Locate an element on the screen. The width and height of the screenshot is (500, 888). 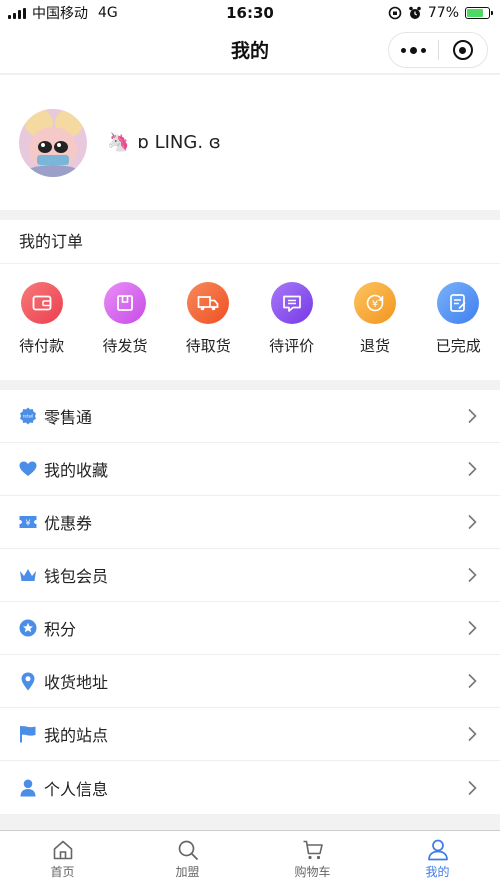
refund-icon: ¥ is located at coordinates (374, 303).